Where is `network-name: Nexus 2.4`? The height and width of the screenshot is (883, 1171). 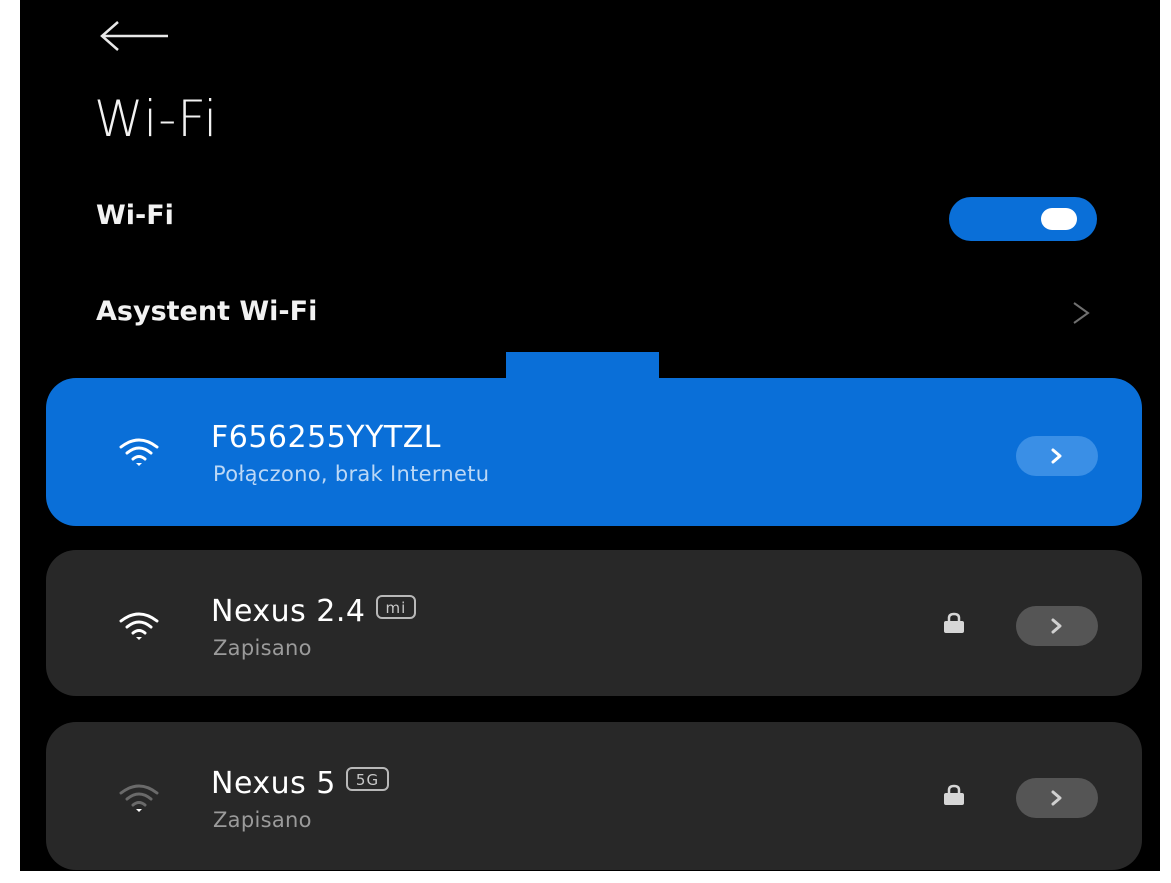
network-name: Nexus 2.4 is located at coordinates (288, 611).